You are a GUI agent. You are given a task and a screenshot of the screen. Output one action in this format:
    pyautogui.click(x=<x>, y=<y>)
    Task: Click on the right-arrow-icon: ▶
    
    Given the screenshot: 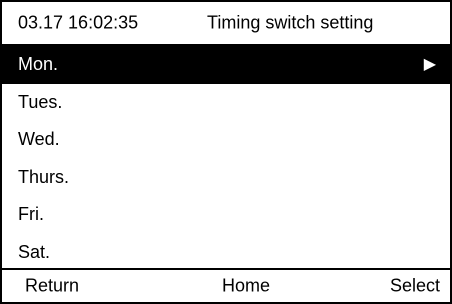 What is the action you would take?
    pyautogui.click(x=429, y=64)
    